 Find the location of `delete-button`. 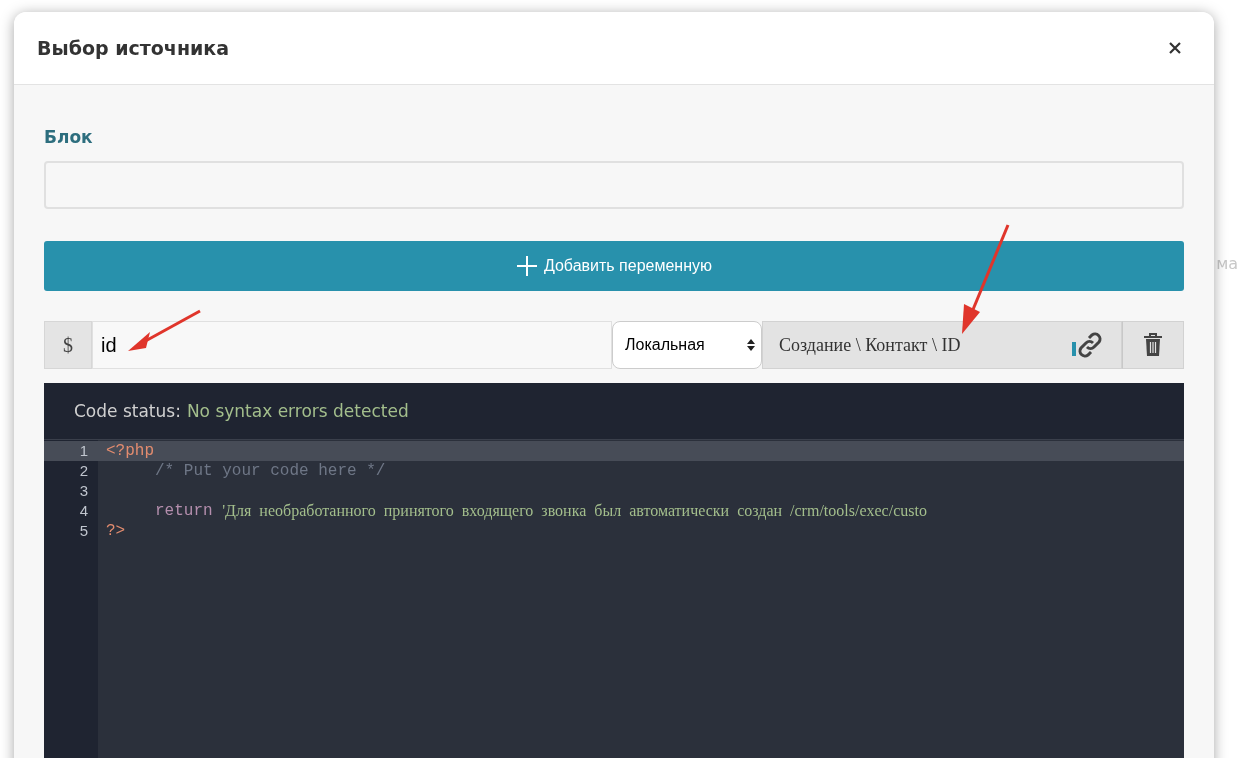

delete-button is located at coordinates (1153, 345).